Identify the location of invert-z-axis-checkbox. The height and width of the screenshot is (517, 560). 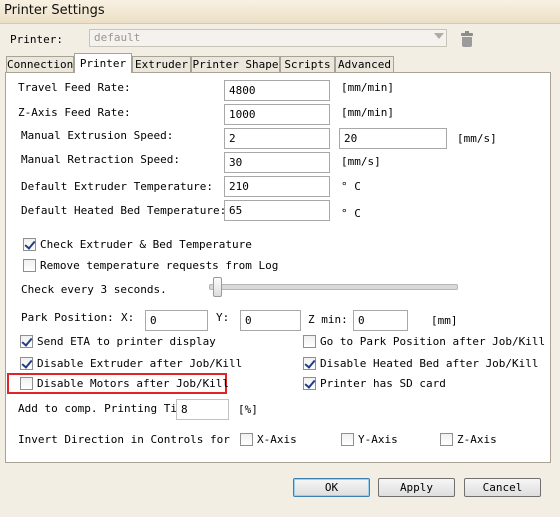
(446, 439).